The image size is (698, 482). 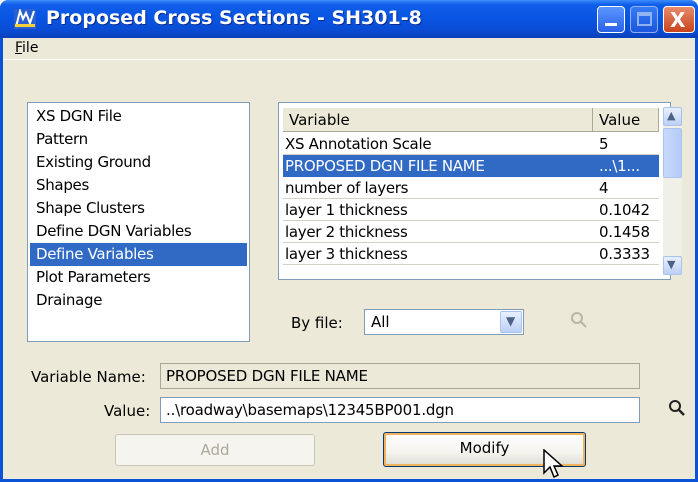 I want to click on table-row: layer 1 thickness 0.1042, so click(x=469, y=210).